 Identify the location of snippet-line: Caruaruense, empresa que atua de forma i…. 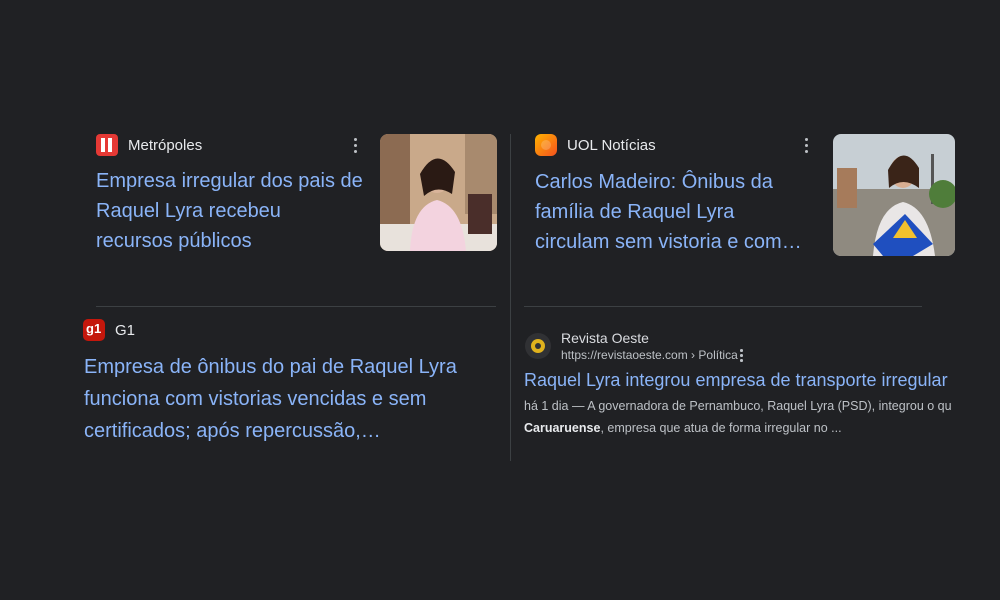
(759, 428).